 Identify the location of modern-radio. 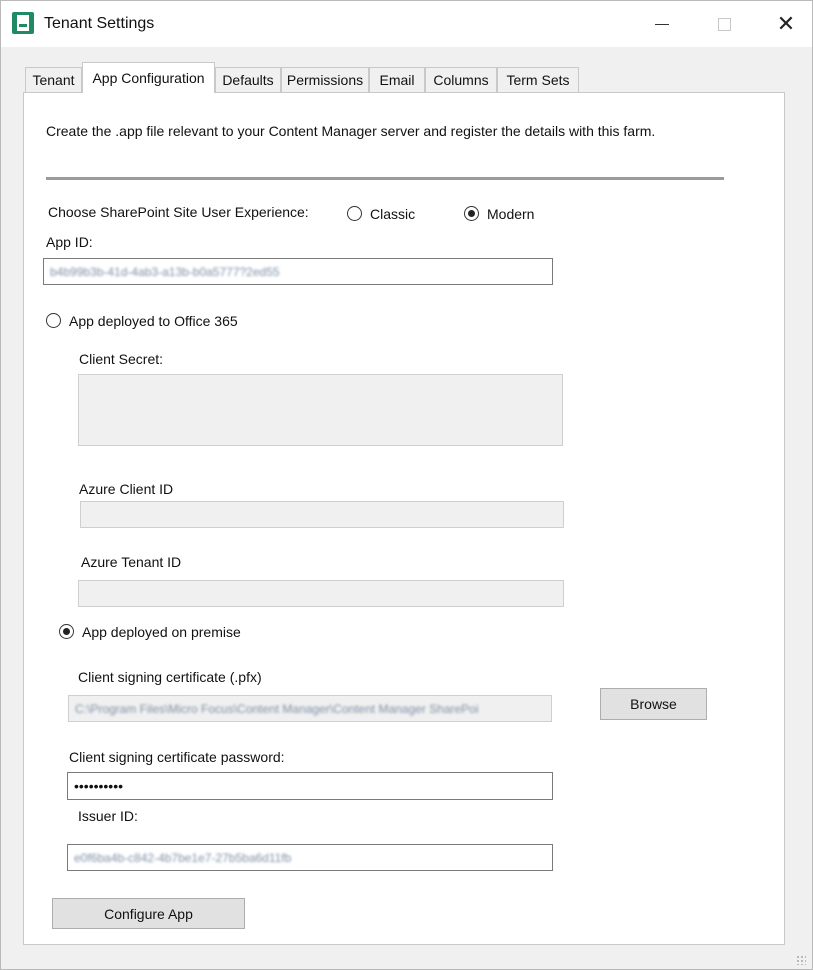
(471, 213).